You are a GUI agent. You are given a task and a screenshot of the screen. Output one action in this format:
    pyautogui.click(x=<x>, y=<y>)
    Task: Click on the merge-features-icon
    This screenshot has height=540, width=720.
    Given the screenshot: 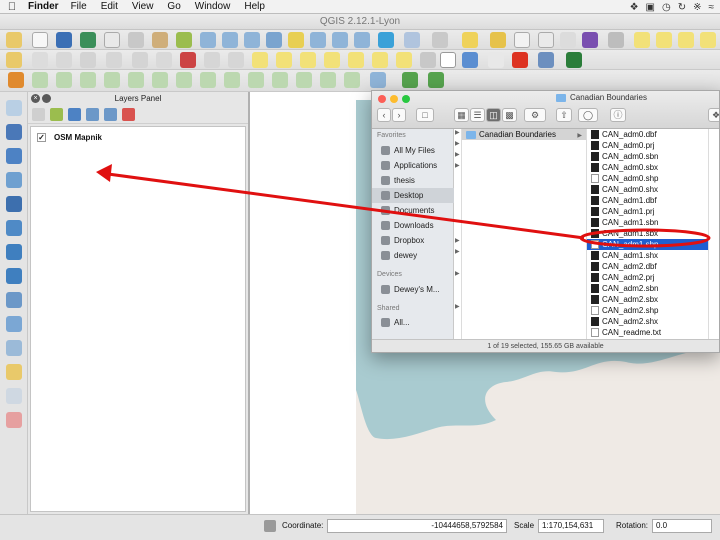 What is the action you would take?
    pyautogui.click(x=352, y=80)
    